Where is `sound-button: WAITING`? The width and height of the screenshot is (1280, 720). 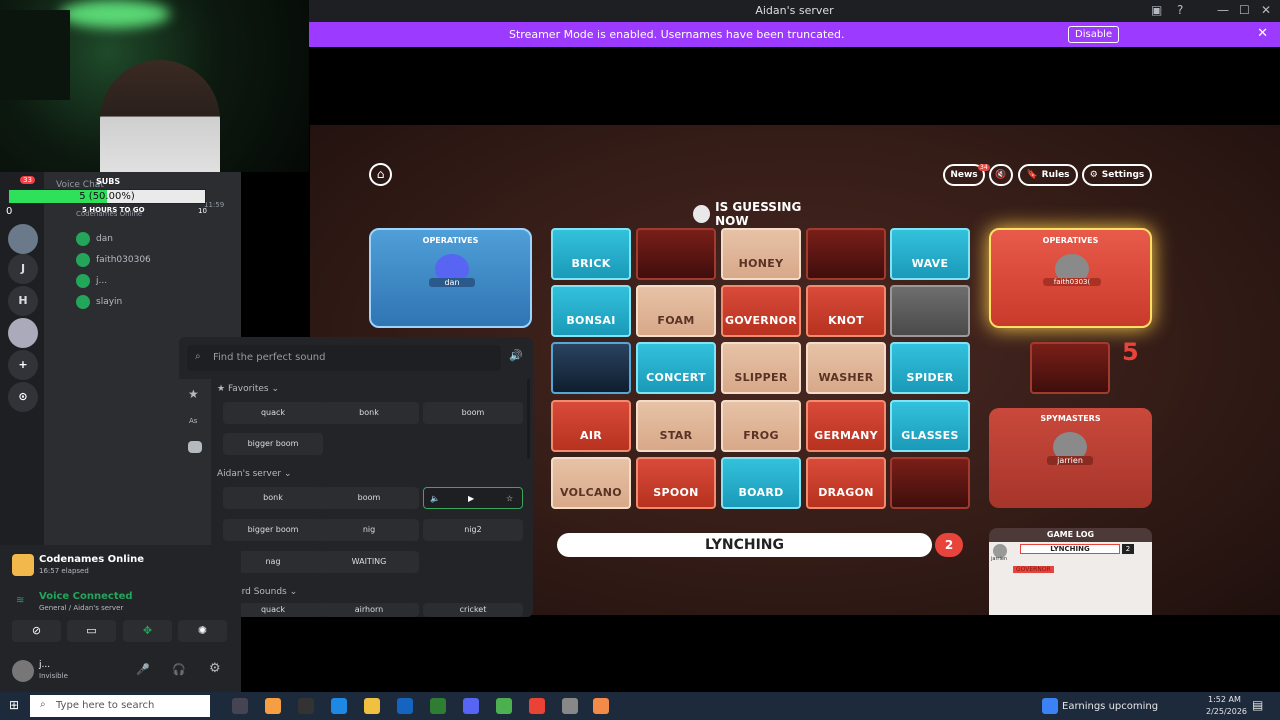
sound-button: WAITING is located at coordinates (369, 562).